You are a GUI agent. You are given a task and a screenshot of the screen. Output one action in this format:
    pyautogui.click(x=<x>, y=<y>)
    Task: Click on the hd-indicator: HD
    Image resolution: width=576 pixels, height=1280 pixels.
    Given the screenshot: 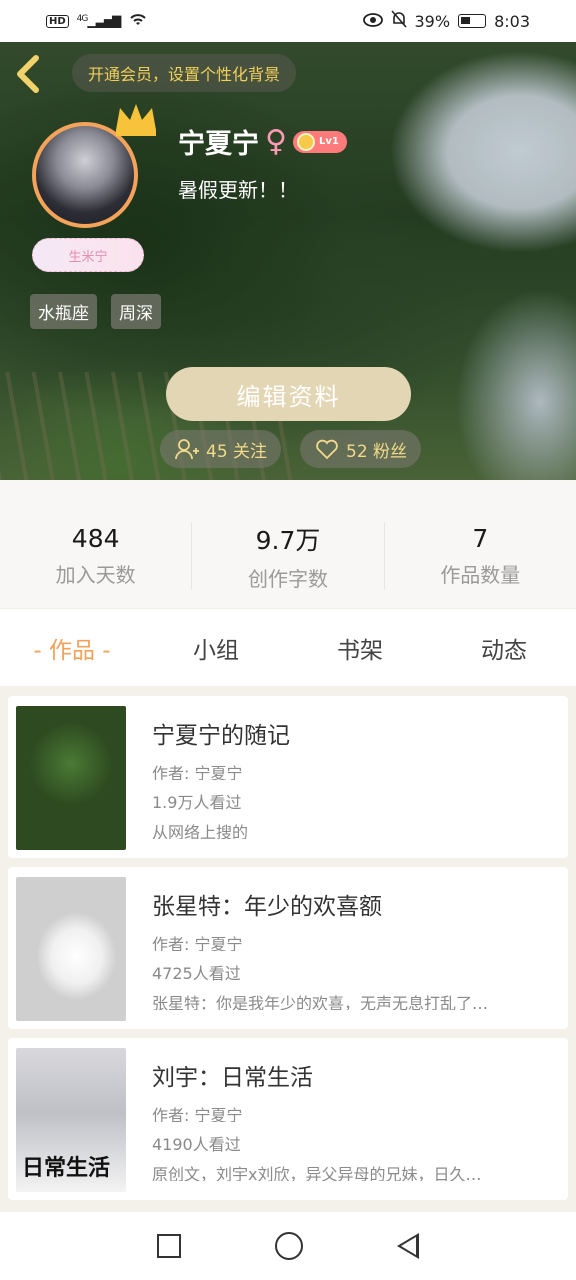 What is the action you would take?
    pyautogui.click(x=57, y=21)
    